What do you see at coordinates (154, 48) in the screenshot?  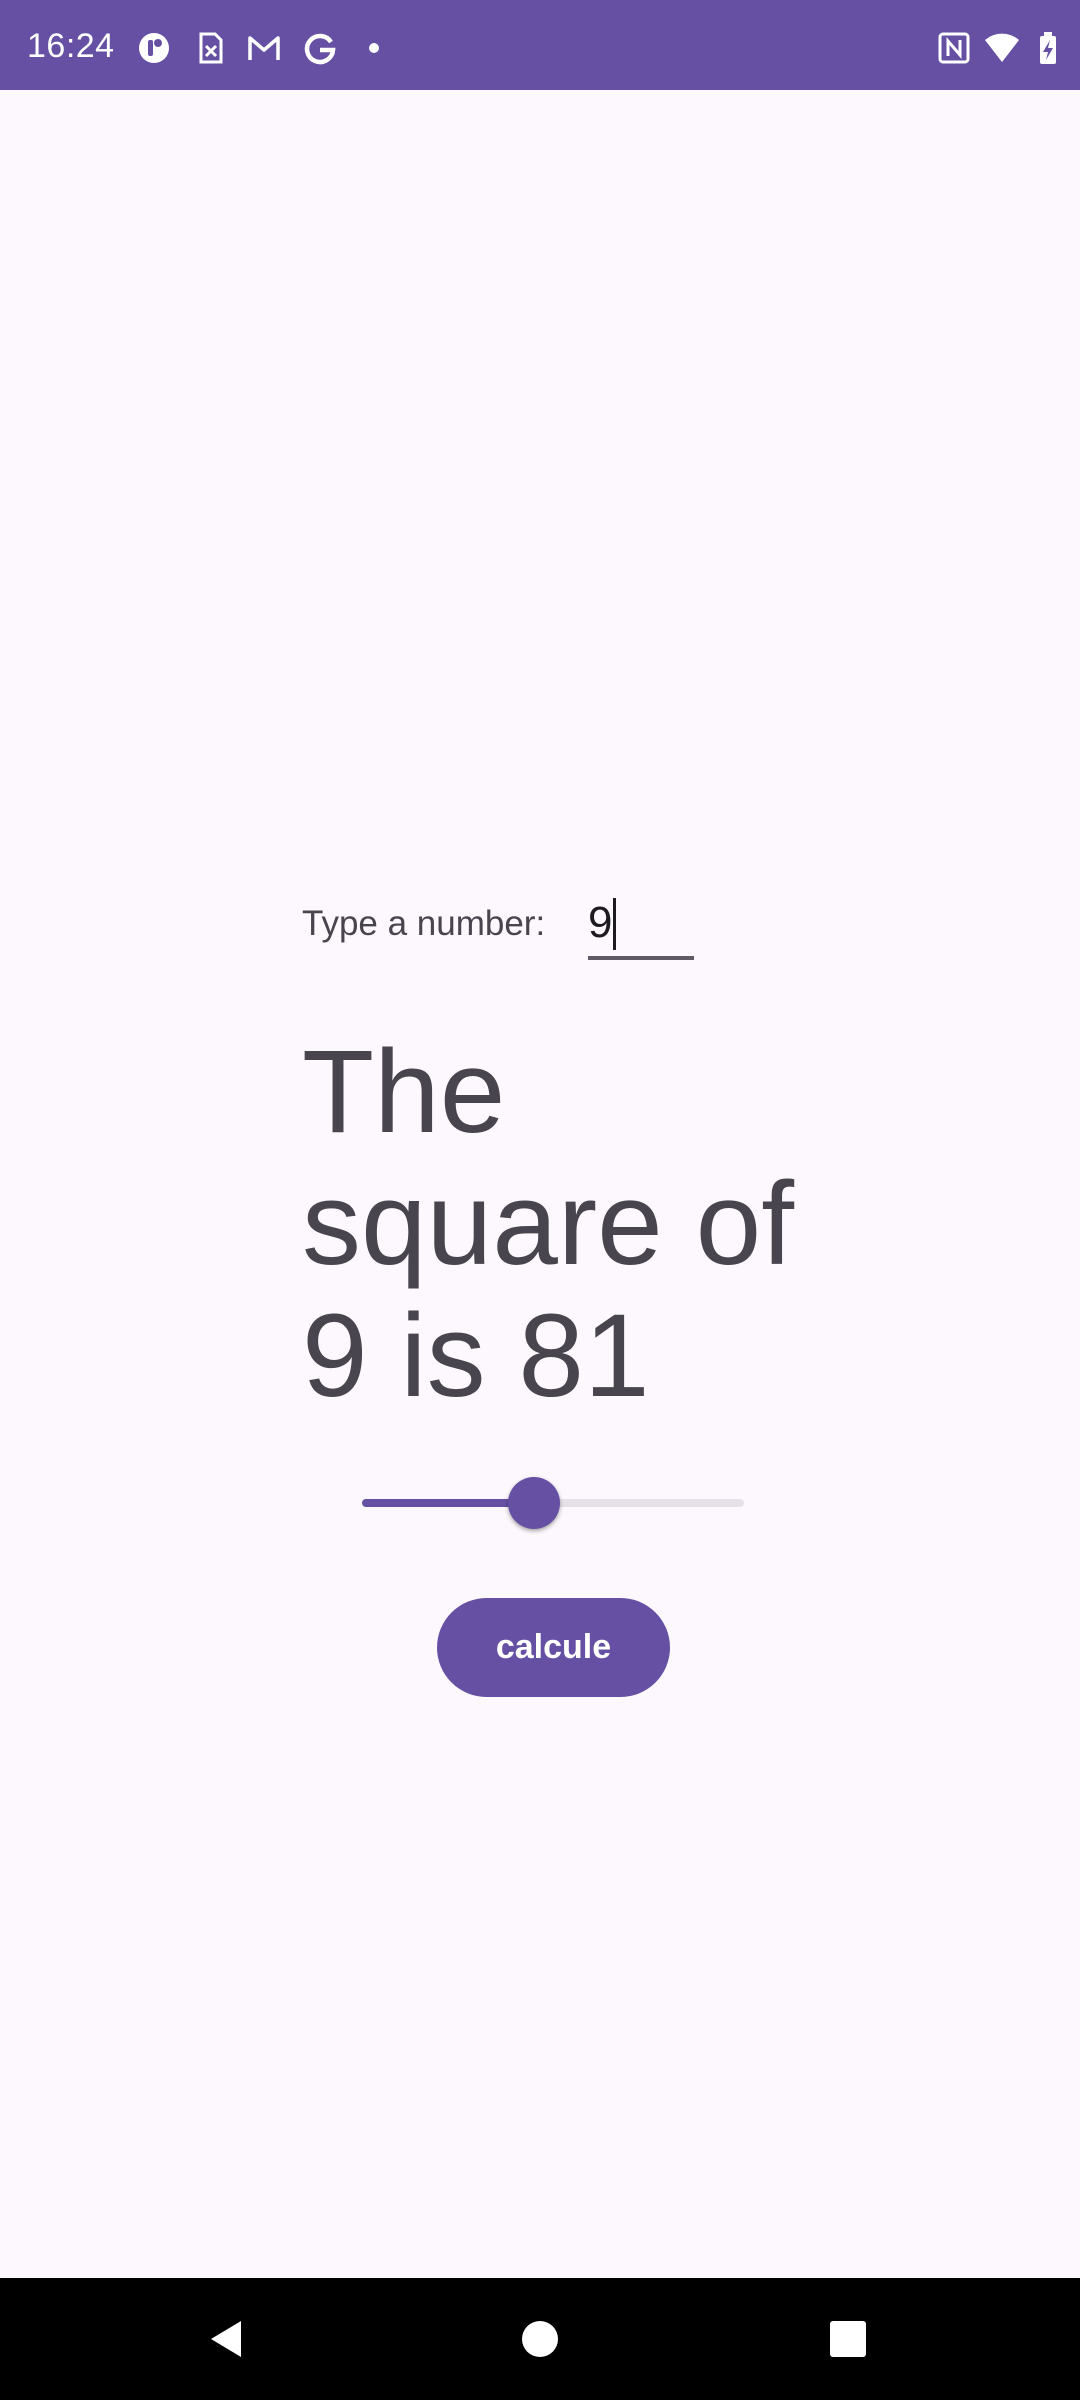 I see `app-ring-icon` at bounding box center [154, 48].